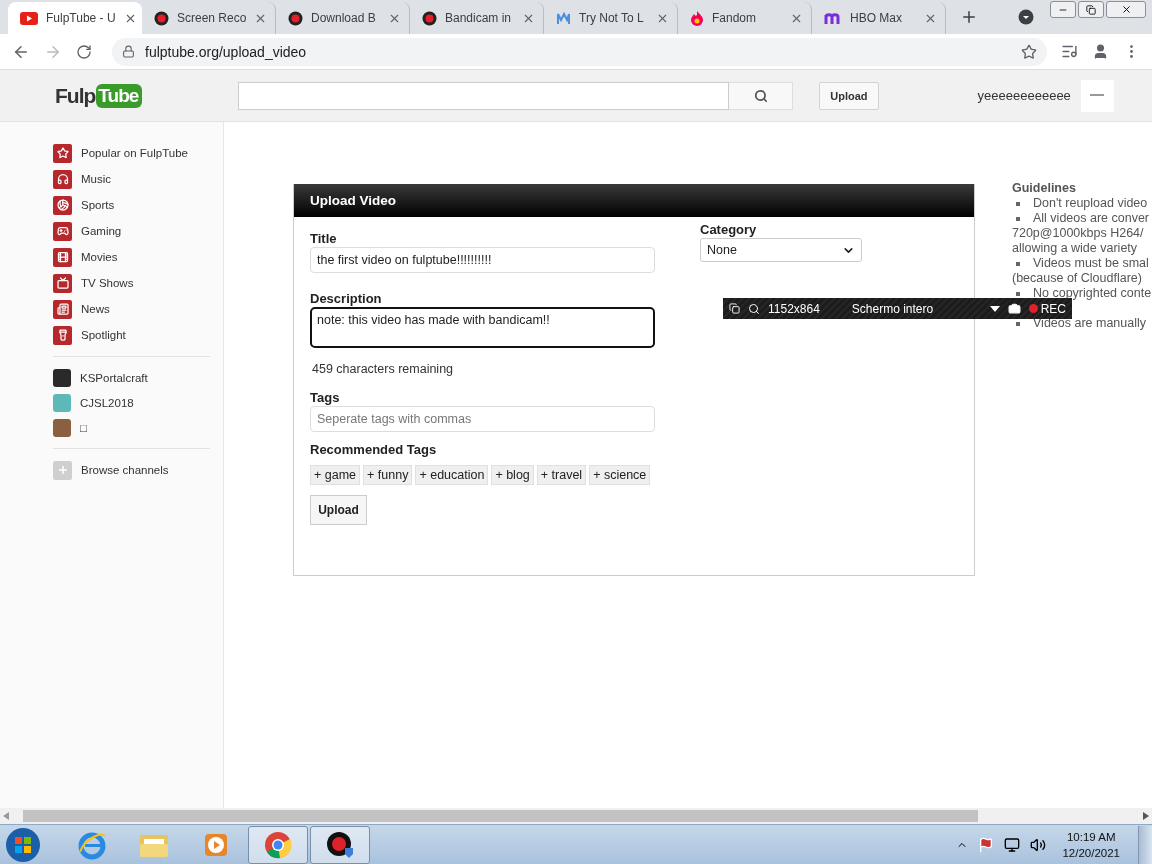 The width and height of the screenshot is (1152, 864). I want to click on dropdown-icon, so click(994, 308).